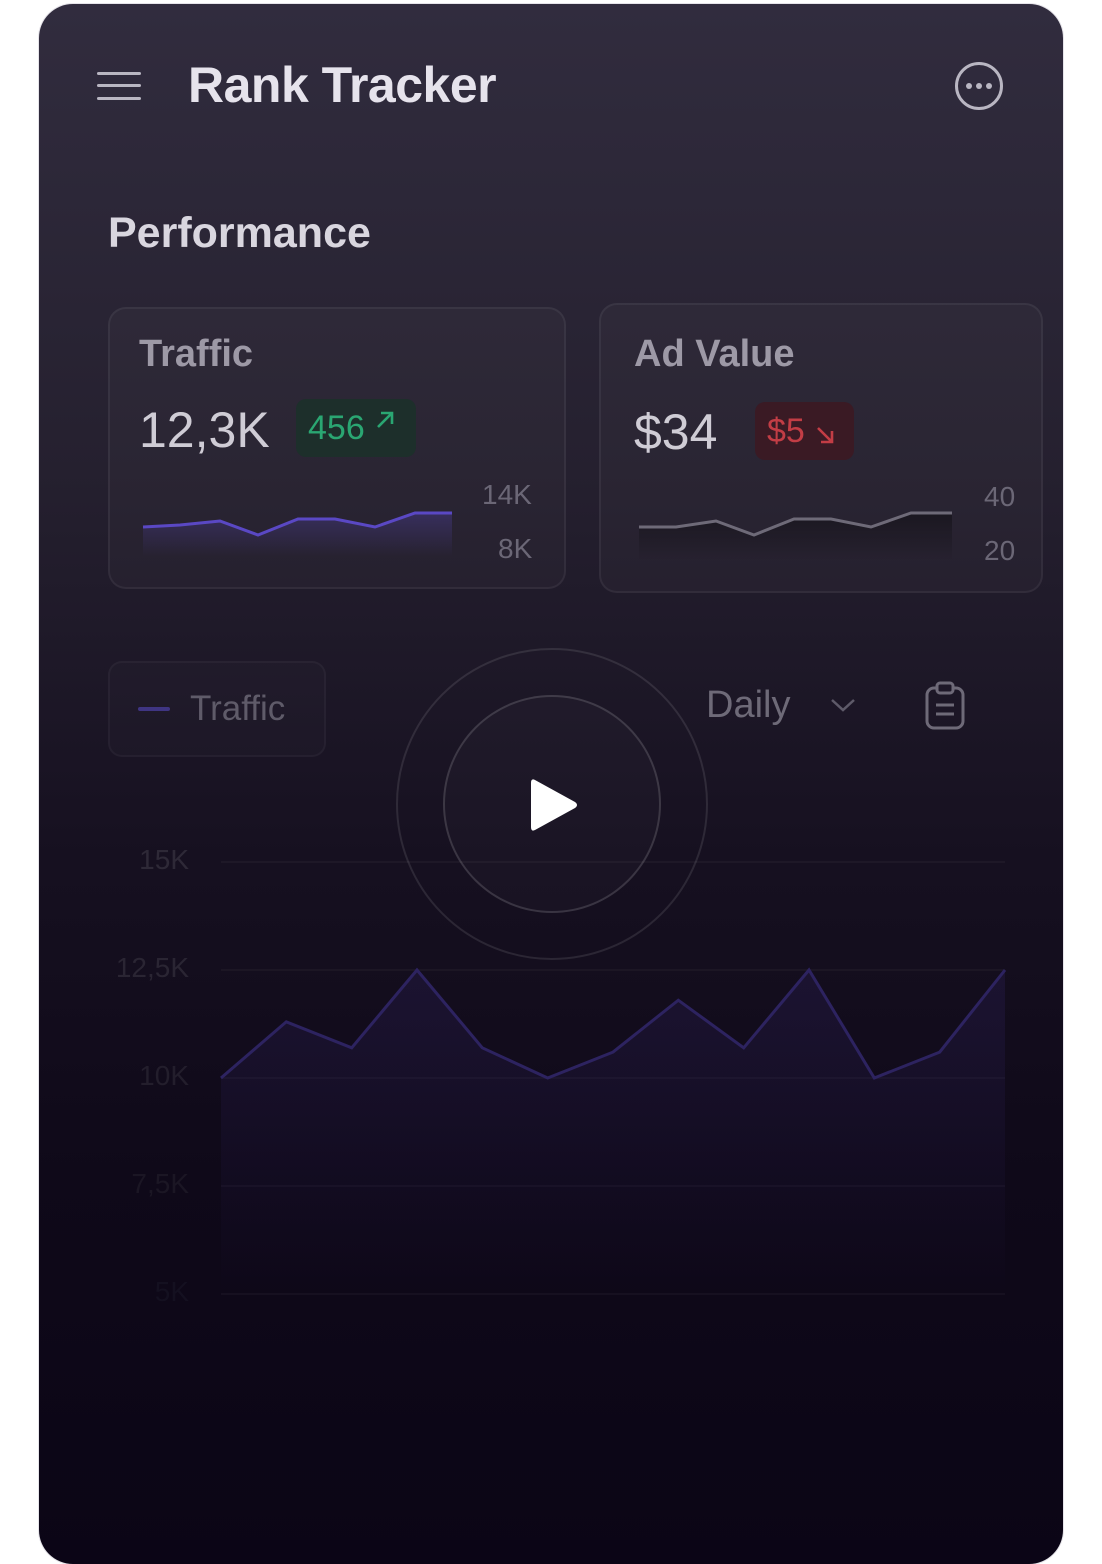 The height and width of the screenshot is (1564, 1102). What do you see at coordinates (385, 419) in the screenshot?
I see `arrow-up-right-icon` at bounding box center [385, 419].